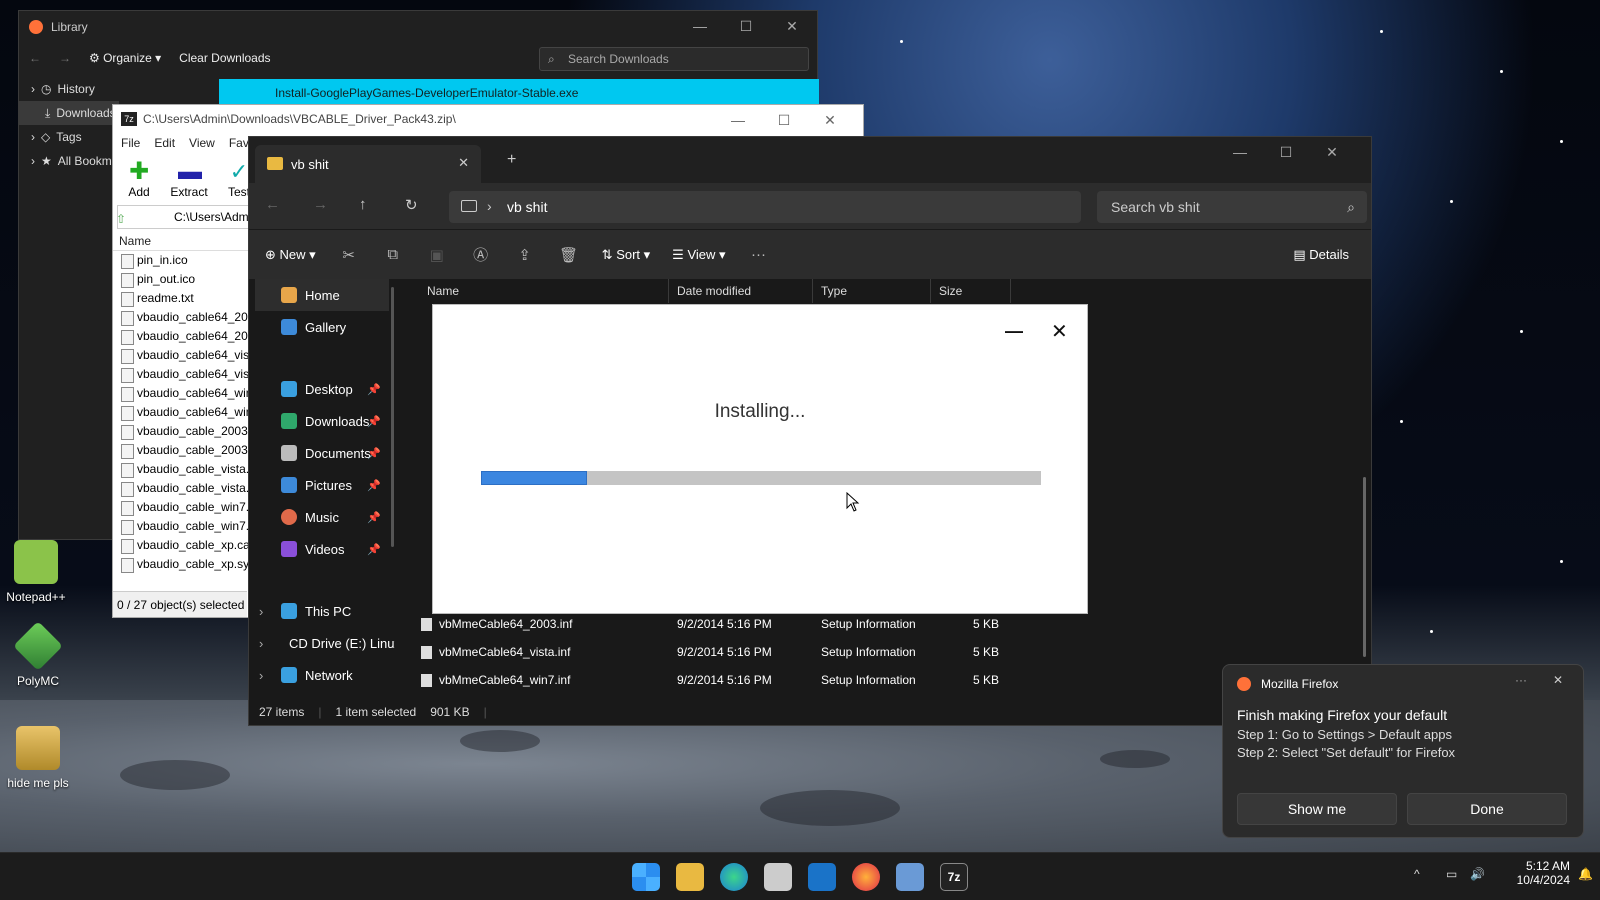 The image size is (1600, 900). Describe the element at coordinates (569, 255) in the screenshot. I see `delete-icon: 🗑` at that location.